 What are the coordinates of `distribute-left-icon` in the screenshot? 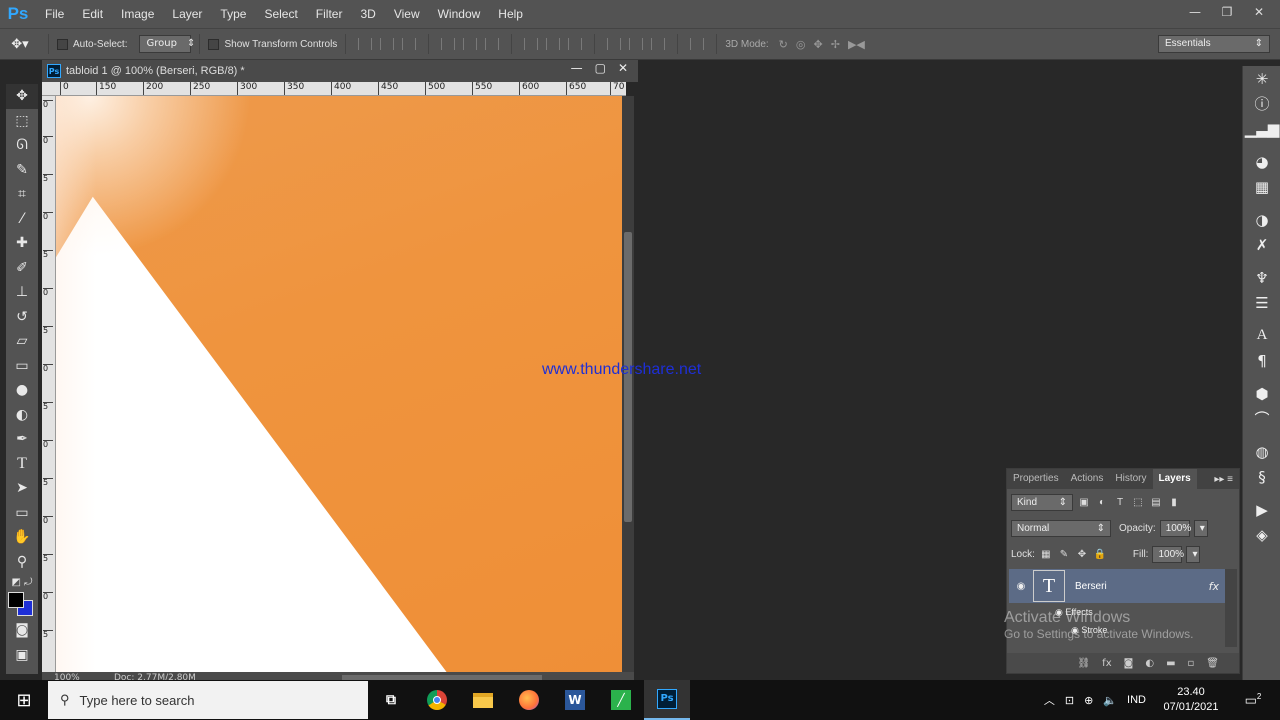 It's located at (614, 44).